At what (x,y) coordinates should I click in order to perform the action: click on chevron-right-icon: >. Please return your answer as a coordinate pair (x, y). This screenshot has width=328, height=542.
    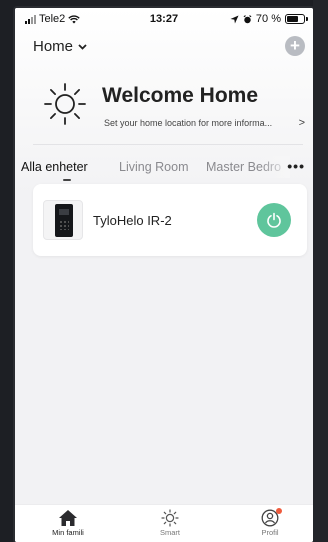
    Looking at the image, I should click on (301, 123).